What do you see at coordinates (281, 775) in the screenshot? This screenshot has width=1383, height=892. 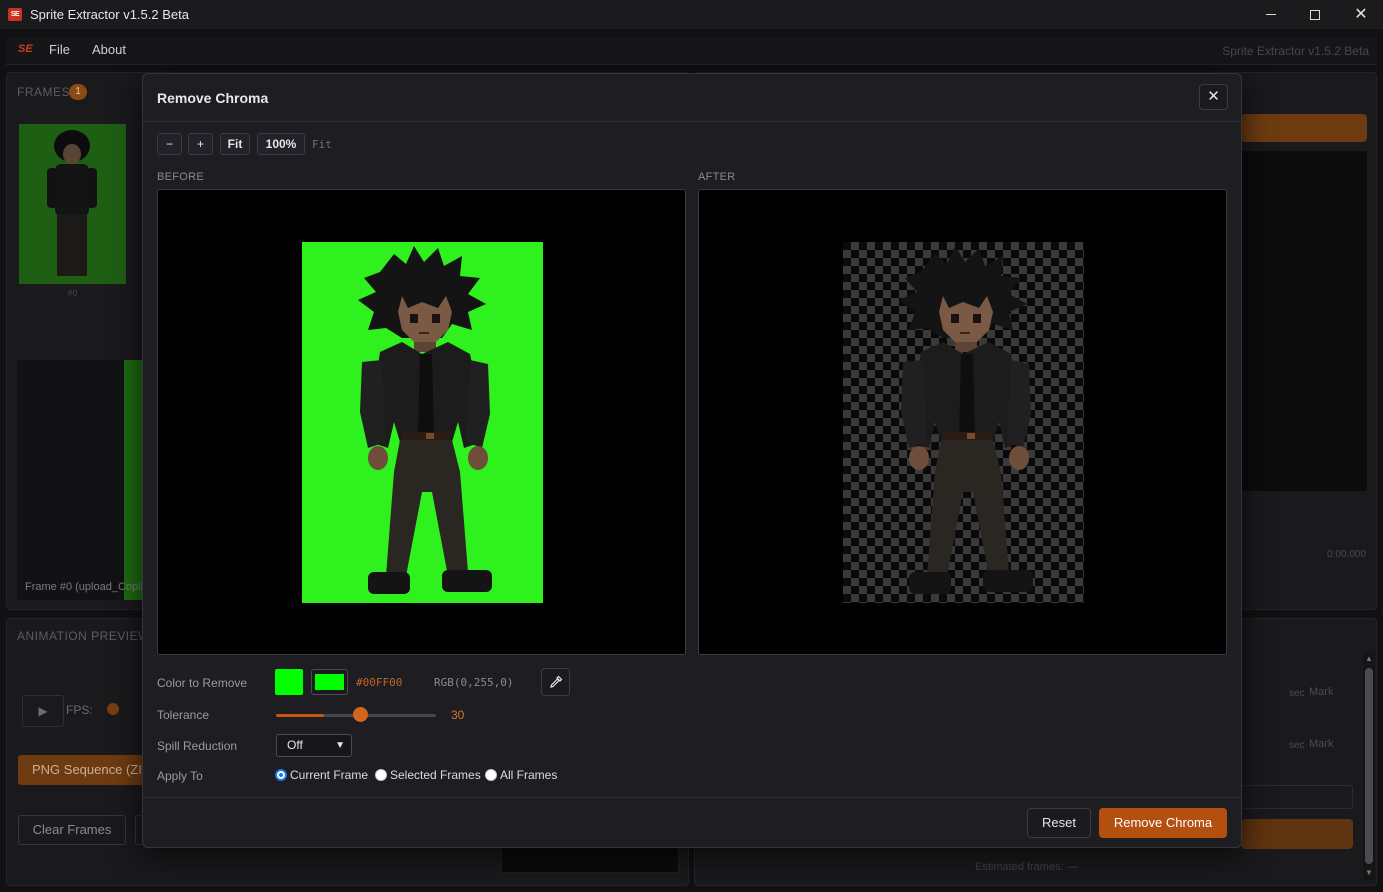 I see `apply-current-frame-radio` at bounding box center [281, 775].